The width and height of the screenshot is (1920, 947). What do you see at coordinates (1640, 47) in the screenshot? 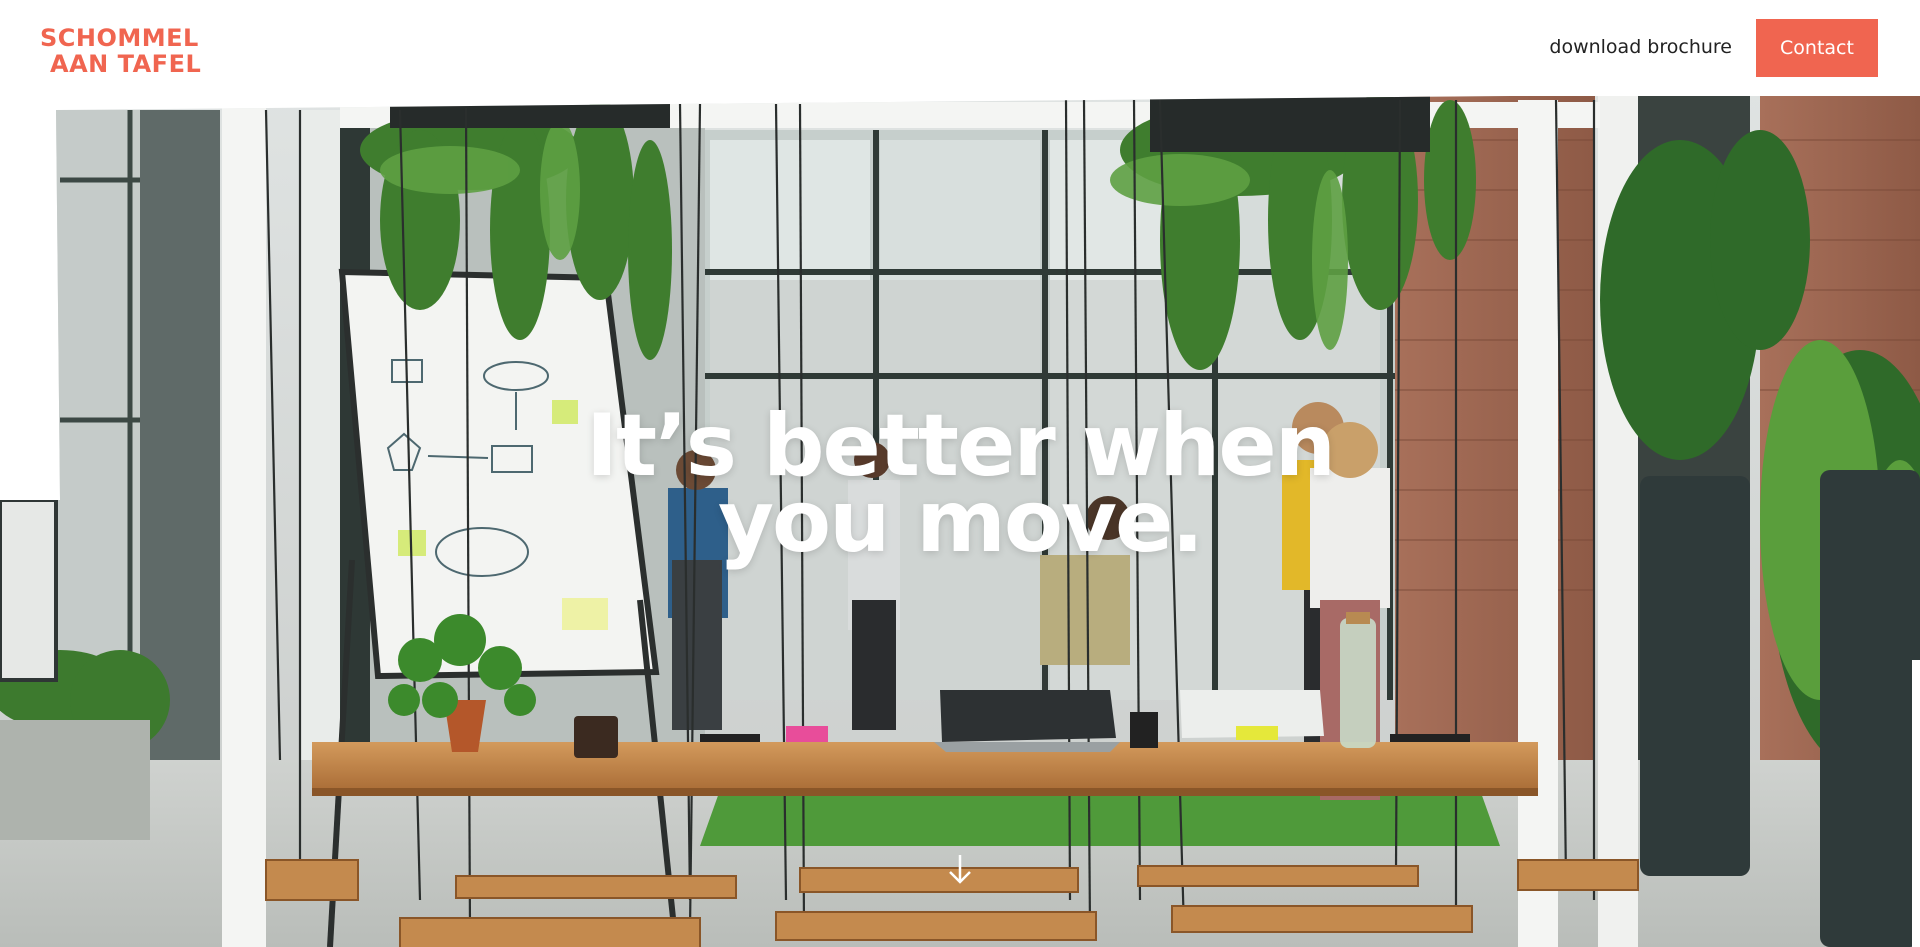
I see `download-brochure-link: download brochure` at bounding box center [1640, 47].